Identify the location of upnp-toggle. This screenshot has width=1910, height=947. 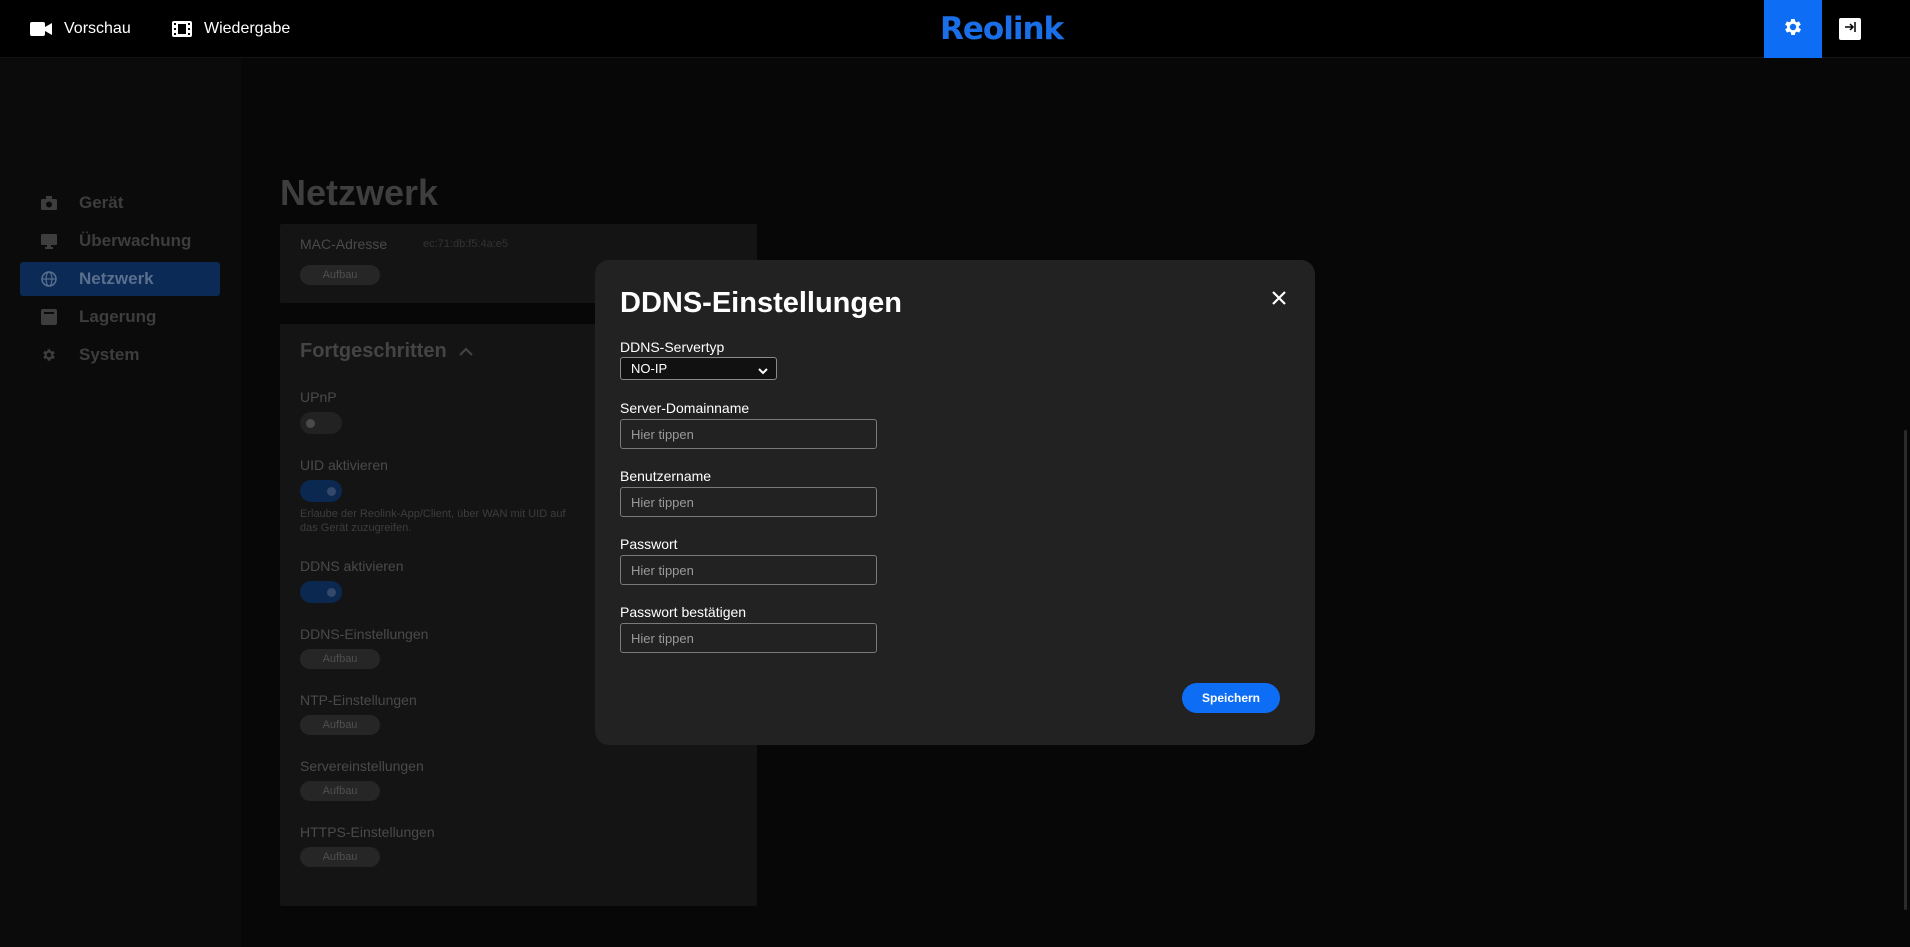
(321, 423).